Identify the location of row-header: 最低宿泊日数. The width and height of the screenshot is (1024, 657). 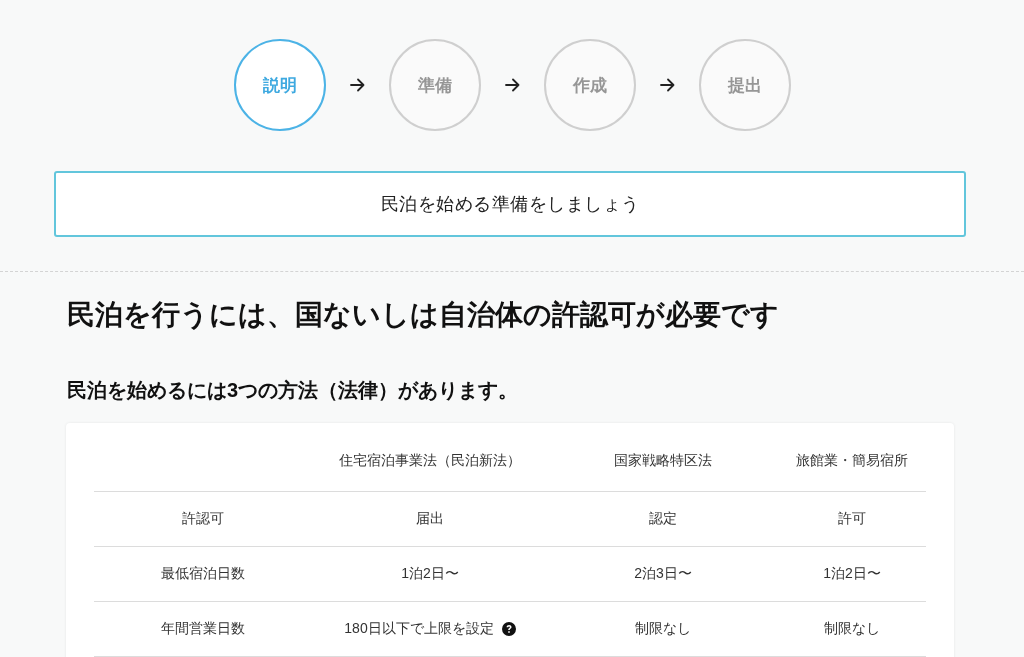
(203, 574).